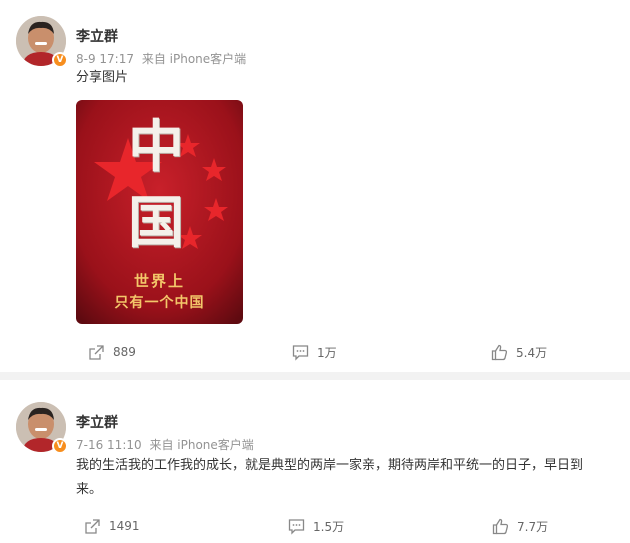 The height and width of the screenshot is (543, 630). I want to click on comment-button: 1.5万, so click(316, 526).